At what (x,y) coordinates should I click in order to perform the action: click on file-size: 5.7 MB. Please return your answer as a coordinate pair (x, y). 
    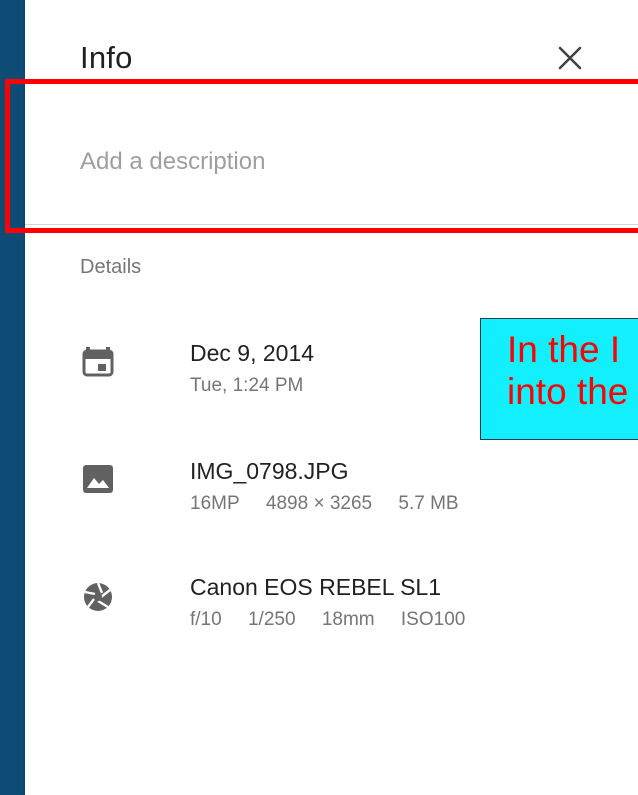
    Looking at the image, I should click on (428, 503).